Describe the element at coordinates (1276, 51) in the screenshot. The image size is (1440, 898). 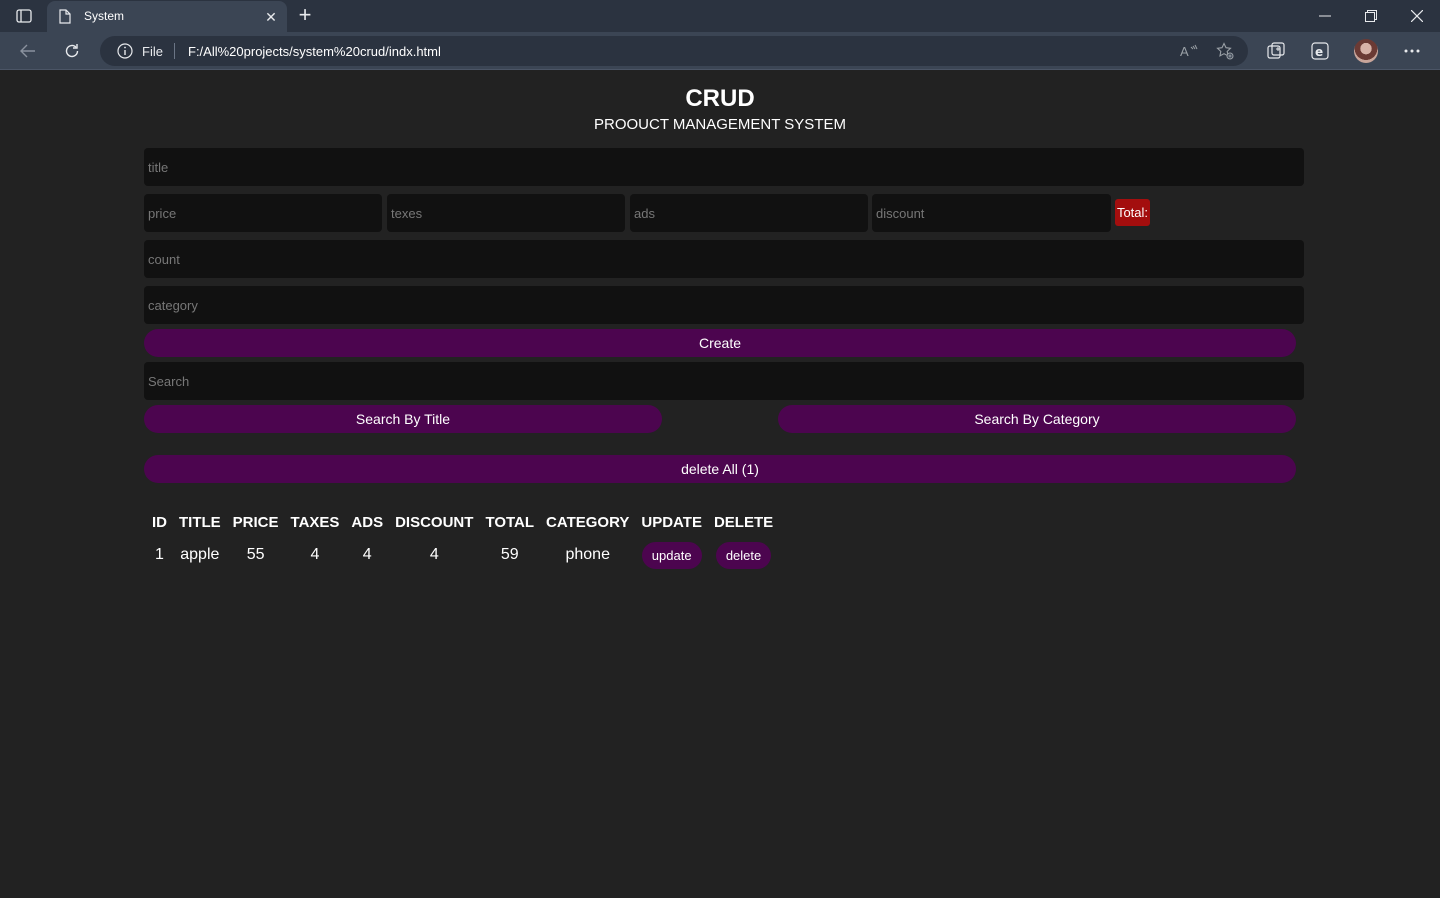
I see `collections-icon` at that location.